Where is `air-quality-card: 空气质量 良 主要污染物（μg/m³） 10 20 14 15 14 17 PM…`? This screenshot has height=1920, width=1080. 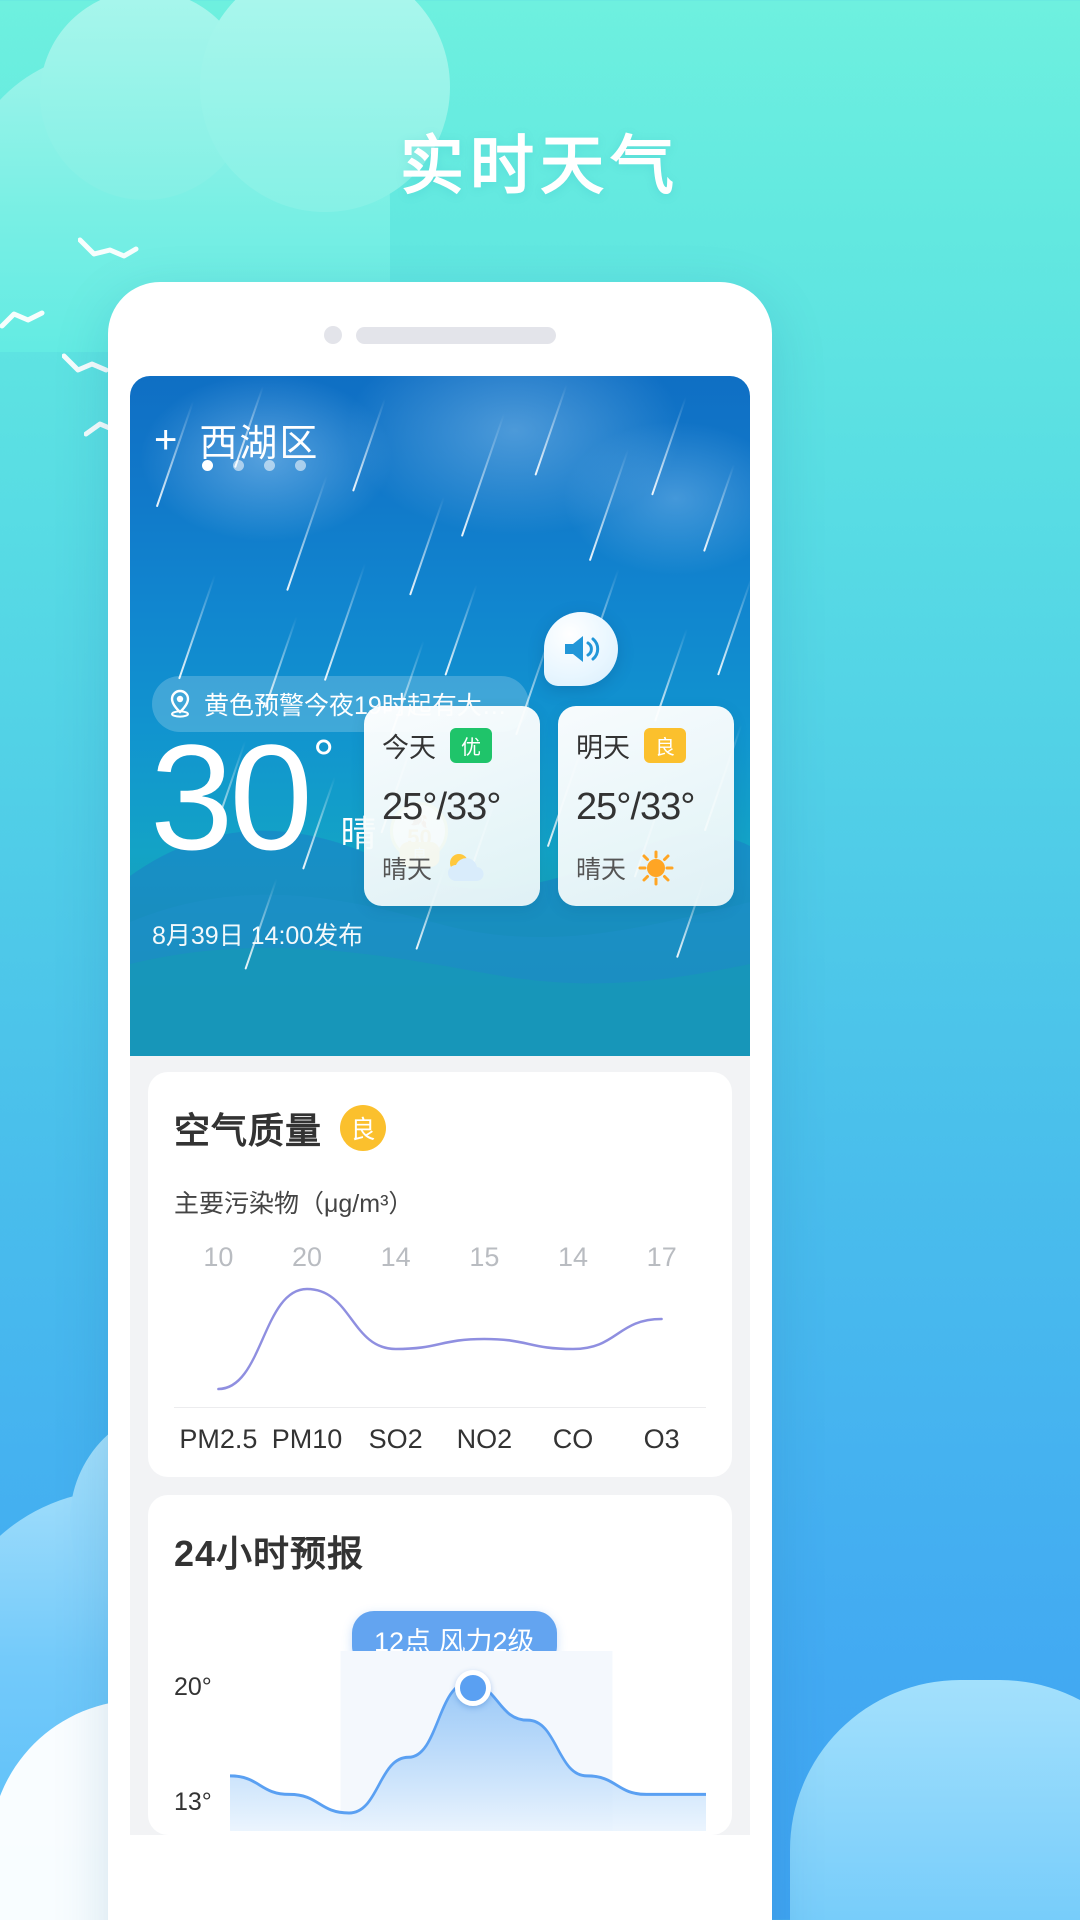 air-quality-card: 空气质量 良 主要污染物（μg/m³） 10 20 14 15 14 17 PM… is located at coordinates (440, 1274).